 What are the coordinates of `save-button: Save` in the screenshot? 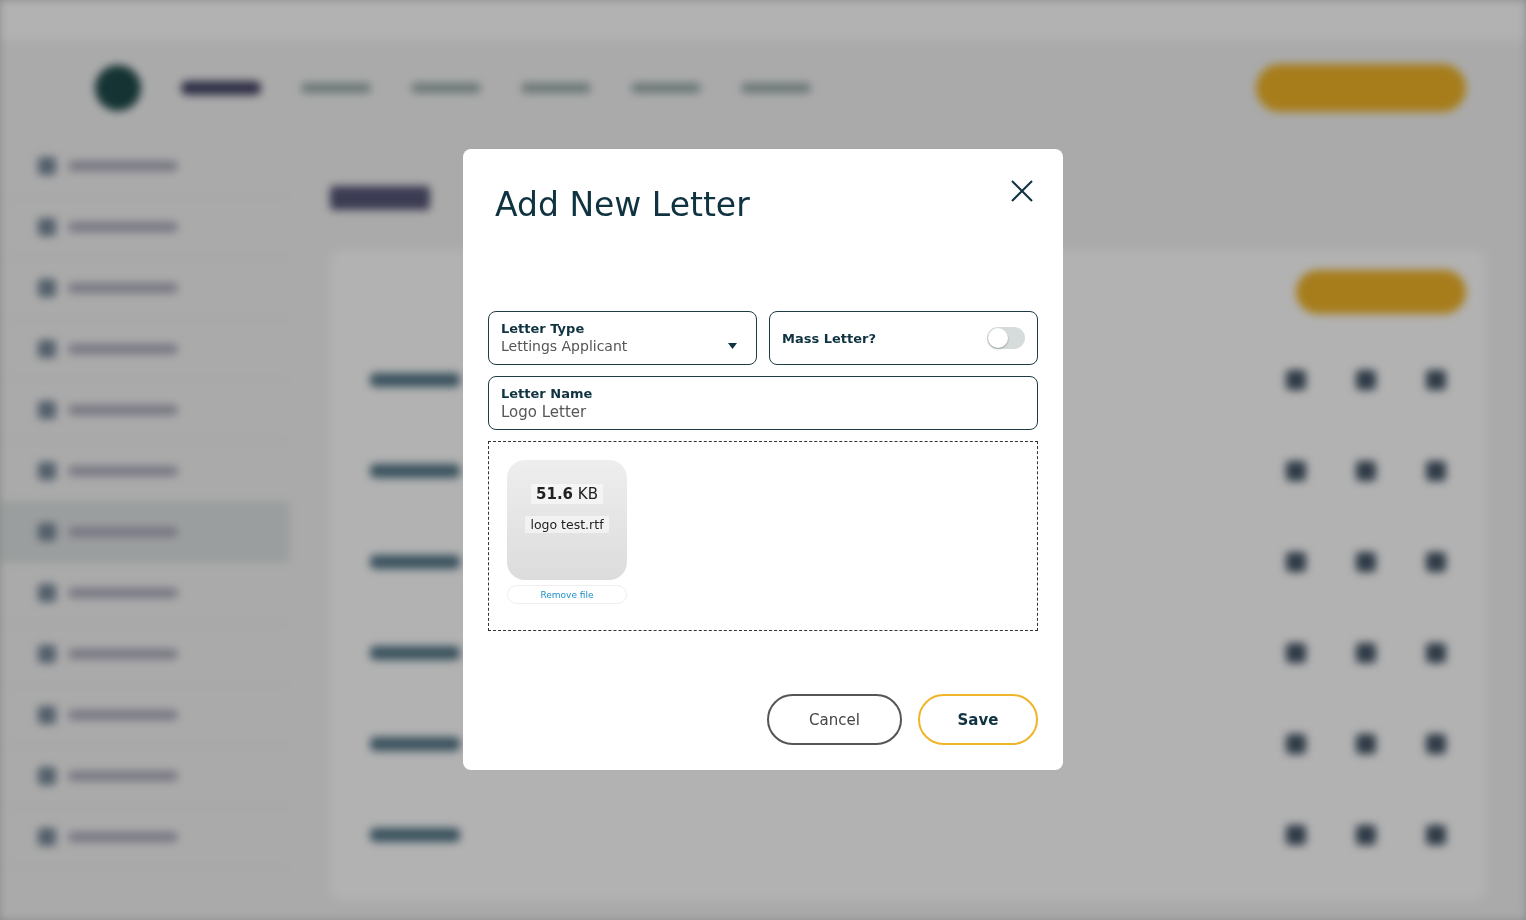 It's located at (978, 719).